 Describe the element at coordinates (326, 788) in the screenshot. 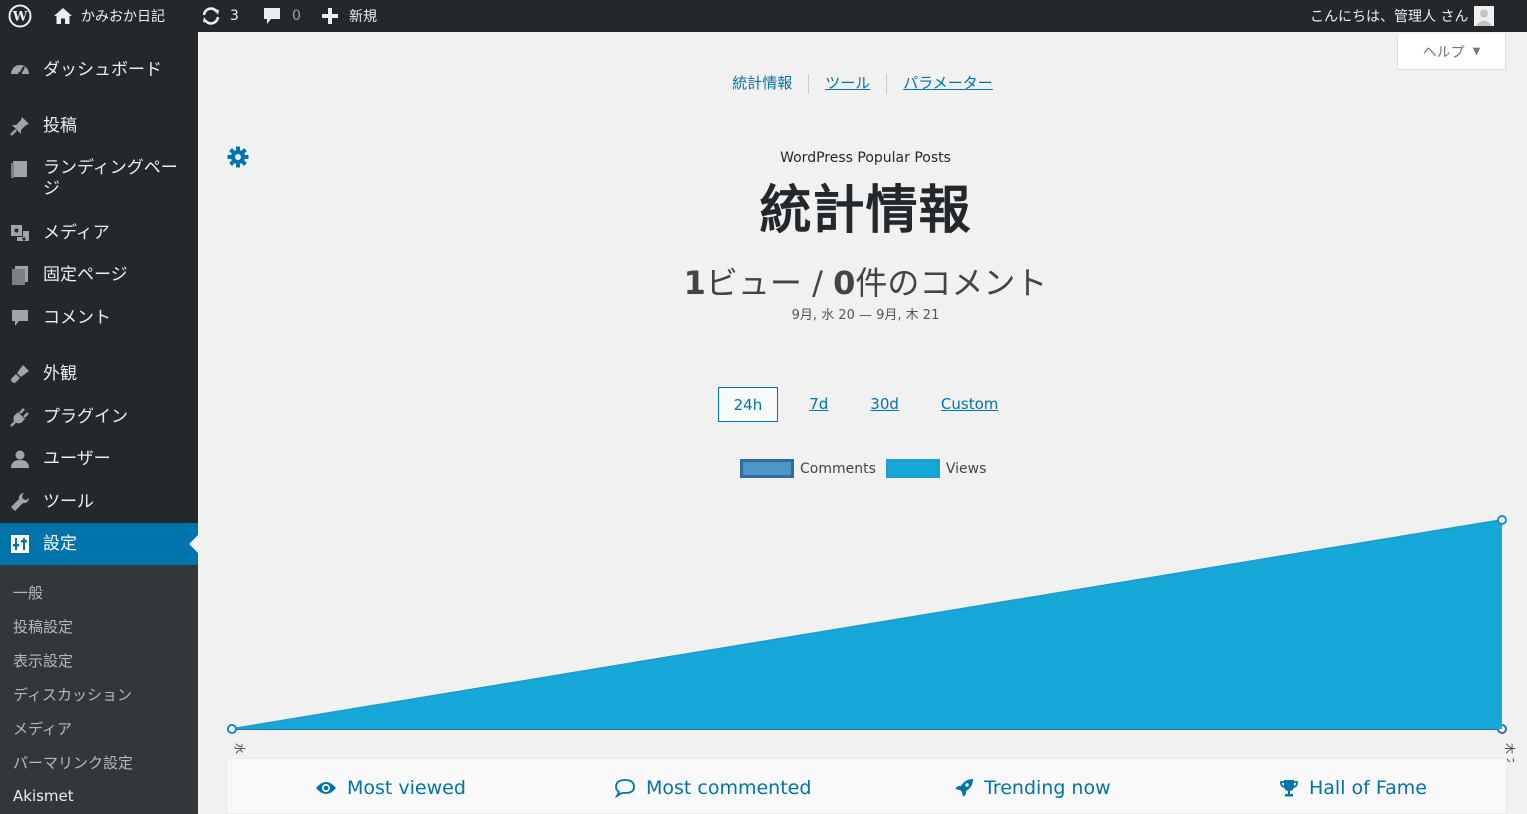

I see `eye-icon` at that location.